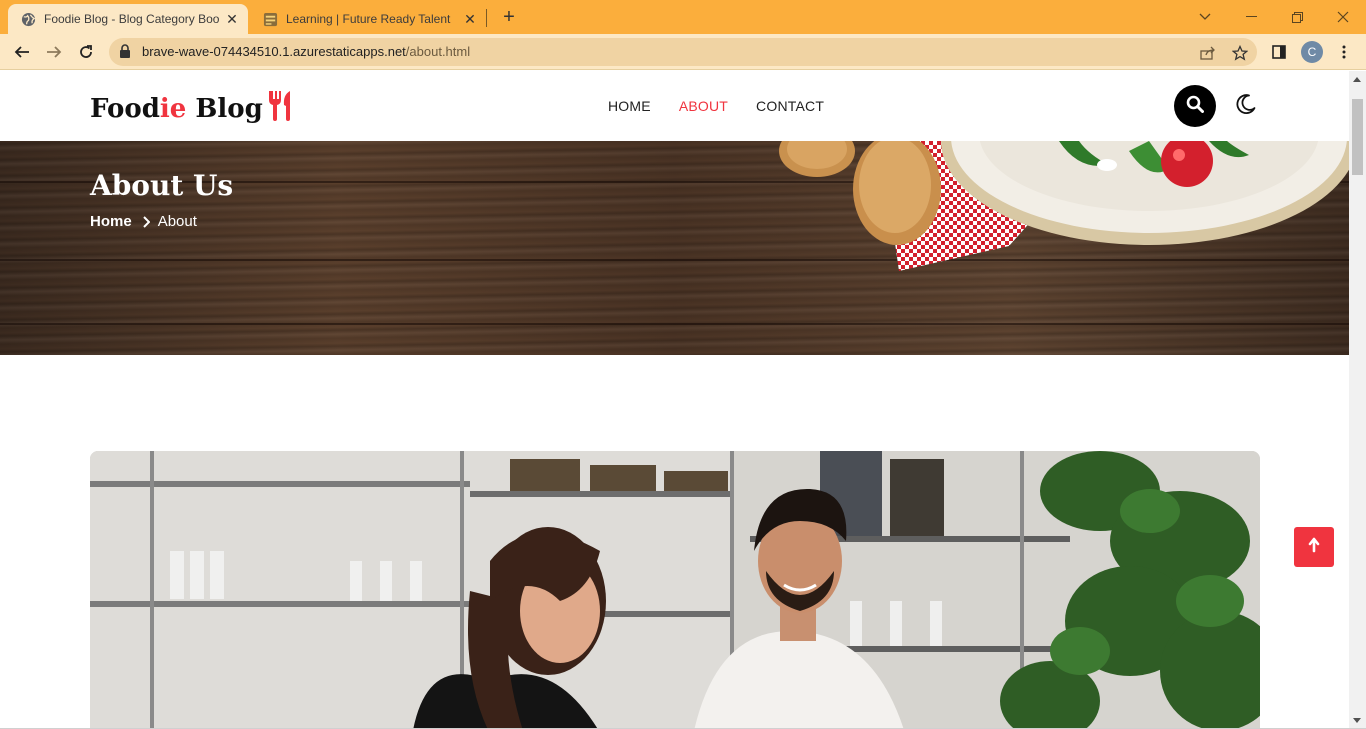  I want to click on dark-mode-toggle, so click(1246, 106).